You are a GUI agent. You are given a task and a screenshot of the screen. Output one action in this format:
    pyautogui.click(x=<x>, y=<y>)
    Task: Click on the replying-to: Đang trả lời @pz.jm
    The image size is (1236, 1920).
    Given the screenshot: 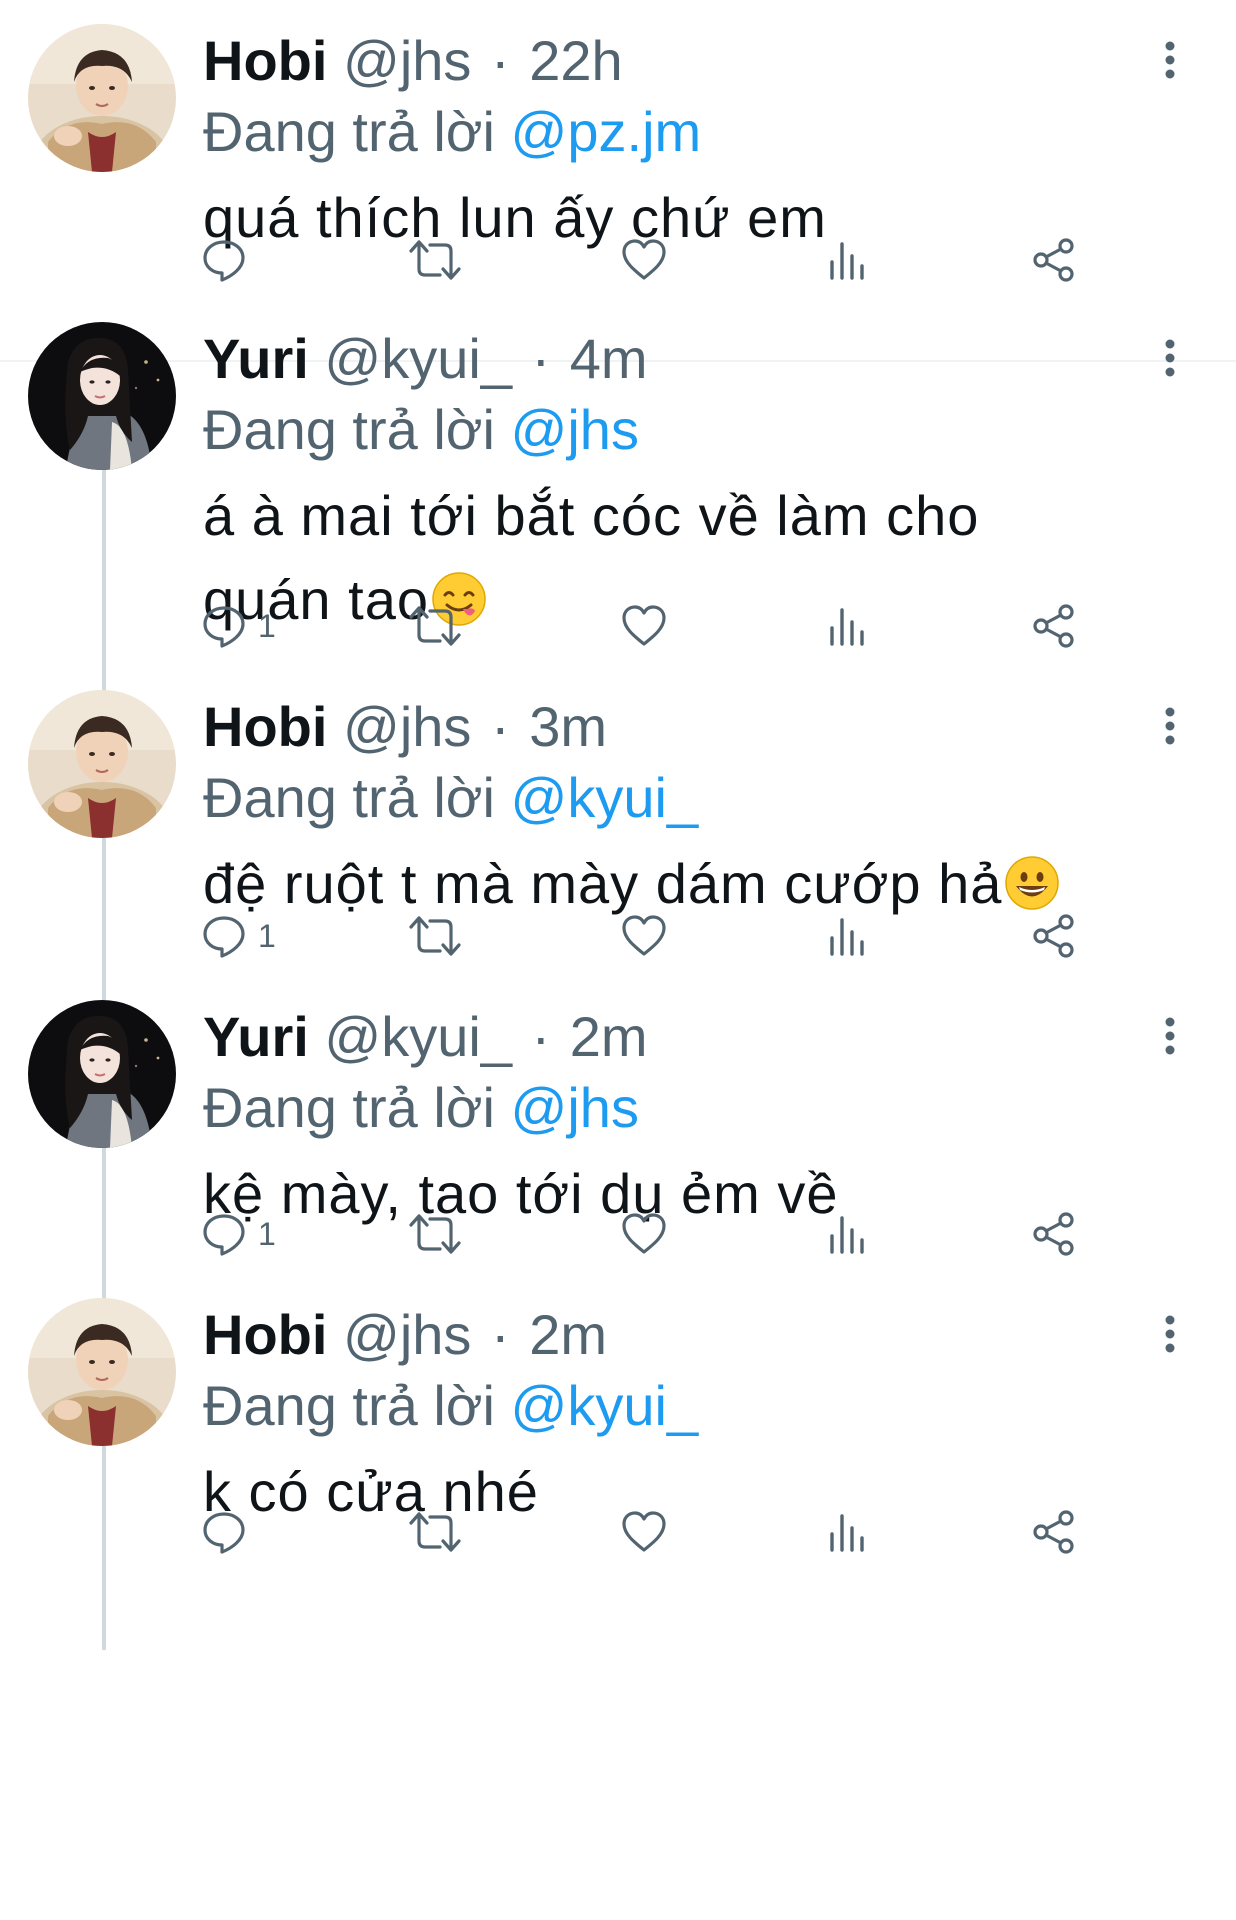 What is the action you would take?
    pyautogui.click(x=452, y=132)
    